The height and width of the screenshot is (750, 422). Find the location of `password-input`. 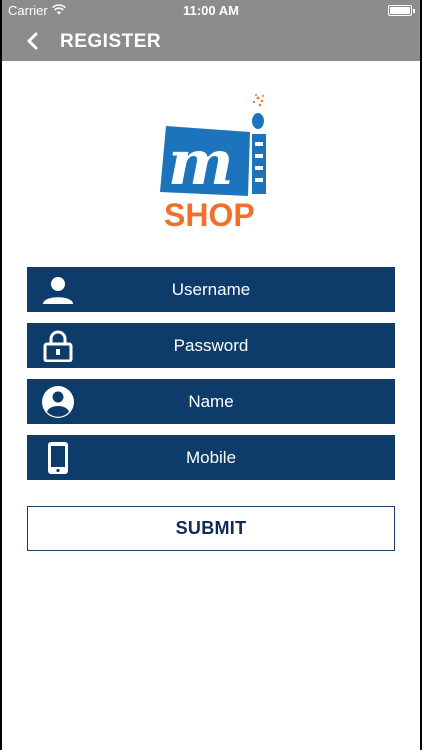

password-input is located at coordinates (211, 345).